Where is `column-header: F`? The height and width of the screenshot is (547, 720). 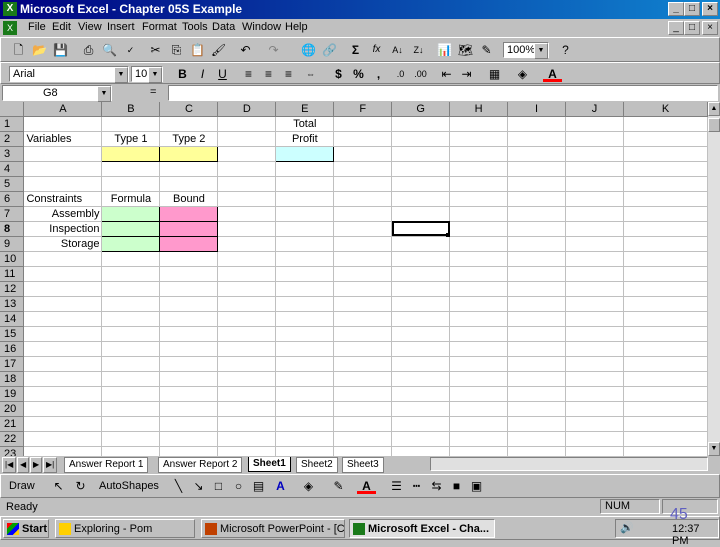 column-header: F is located at coordinates (363, 109).